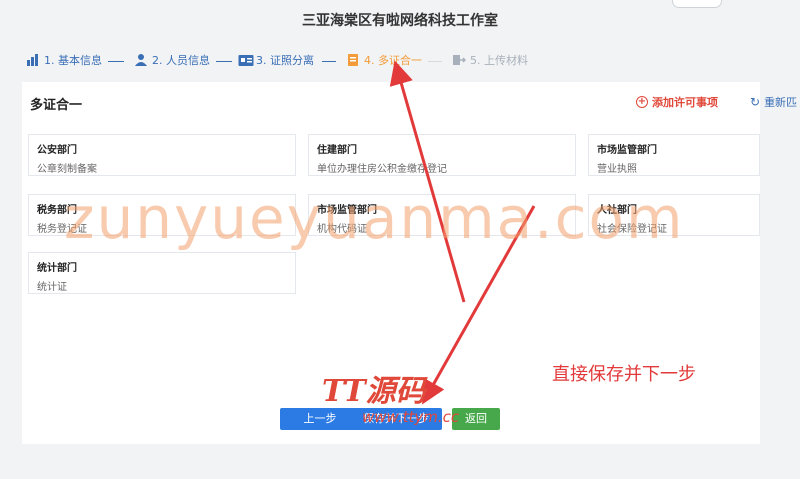 The height and width of the screenshot is (479, 800). Describe the element at coordinates (181, 60) in the screenshot. I see `step-label: 2. 人员信息` at that location.